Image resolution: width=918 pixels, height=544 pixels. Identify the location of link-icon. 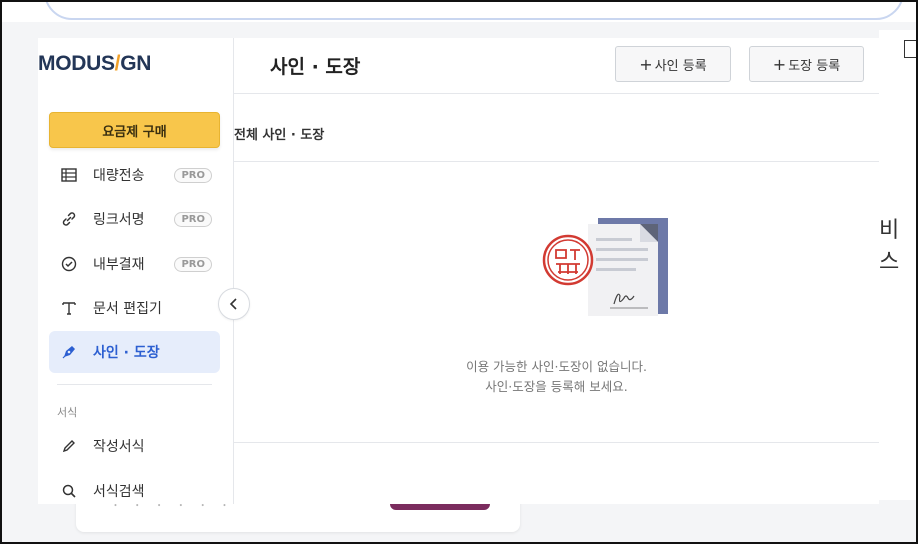
(69, 219).